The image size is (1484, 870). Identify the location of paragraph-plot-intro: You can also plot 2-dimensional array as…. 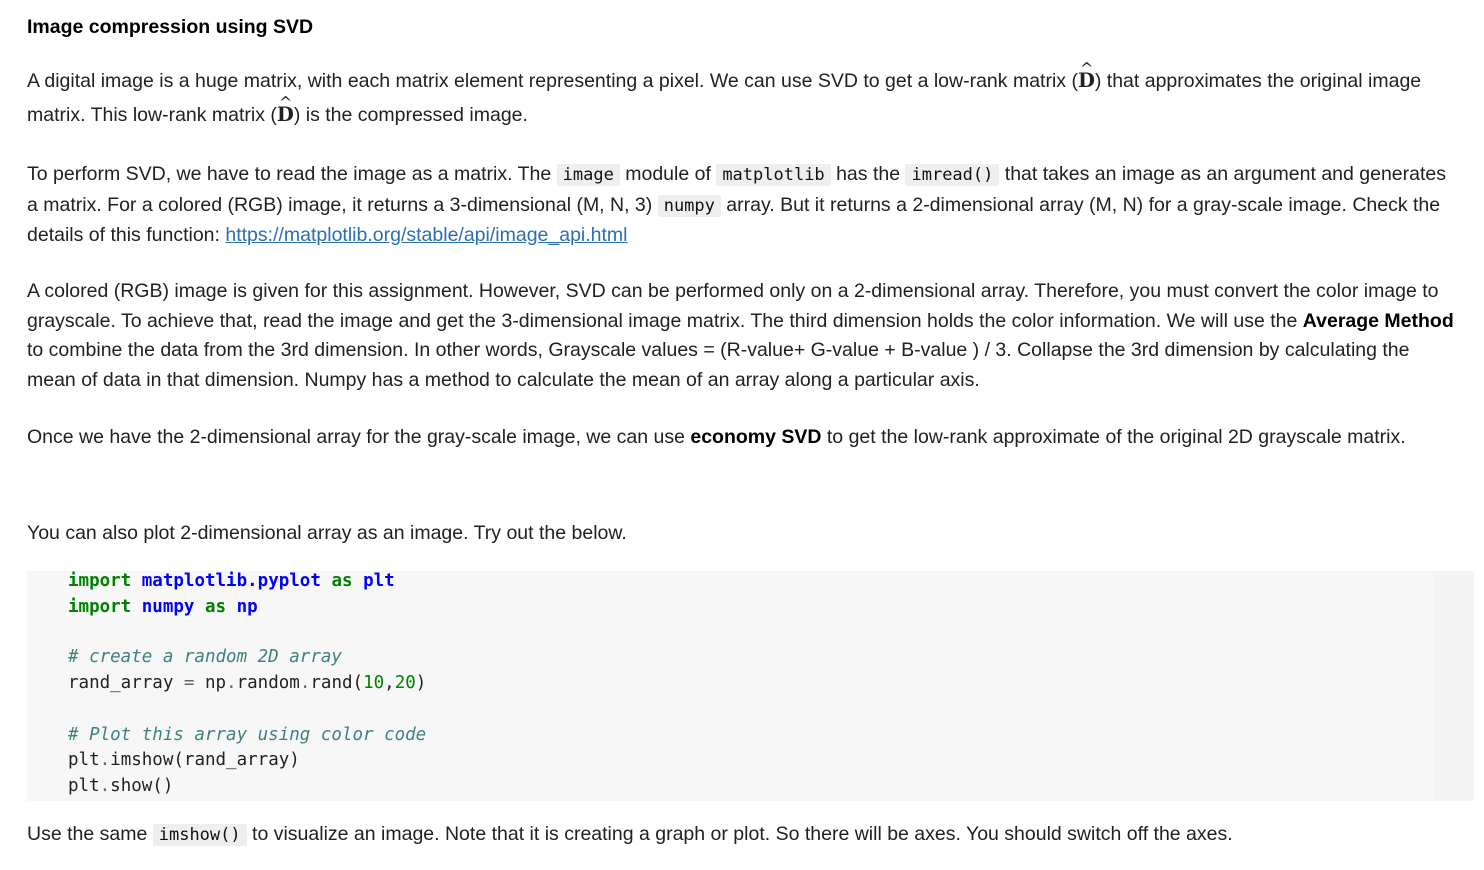
(327, 533).